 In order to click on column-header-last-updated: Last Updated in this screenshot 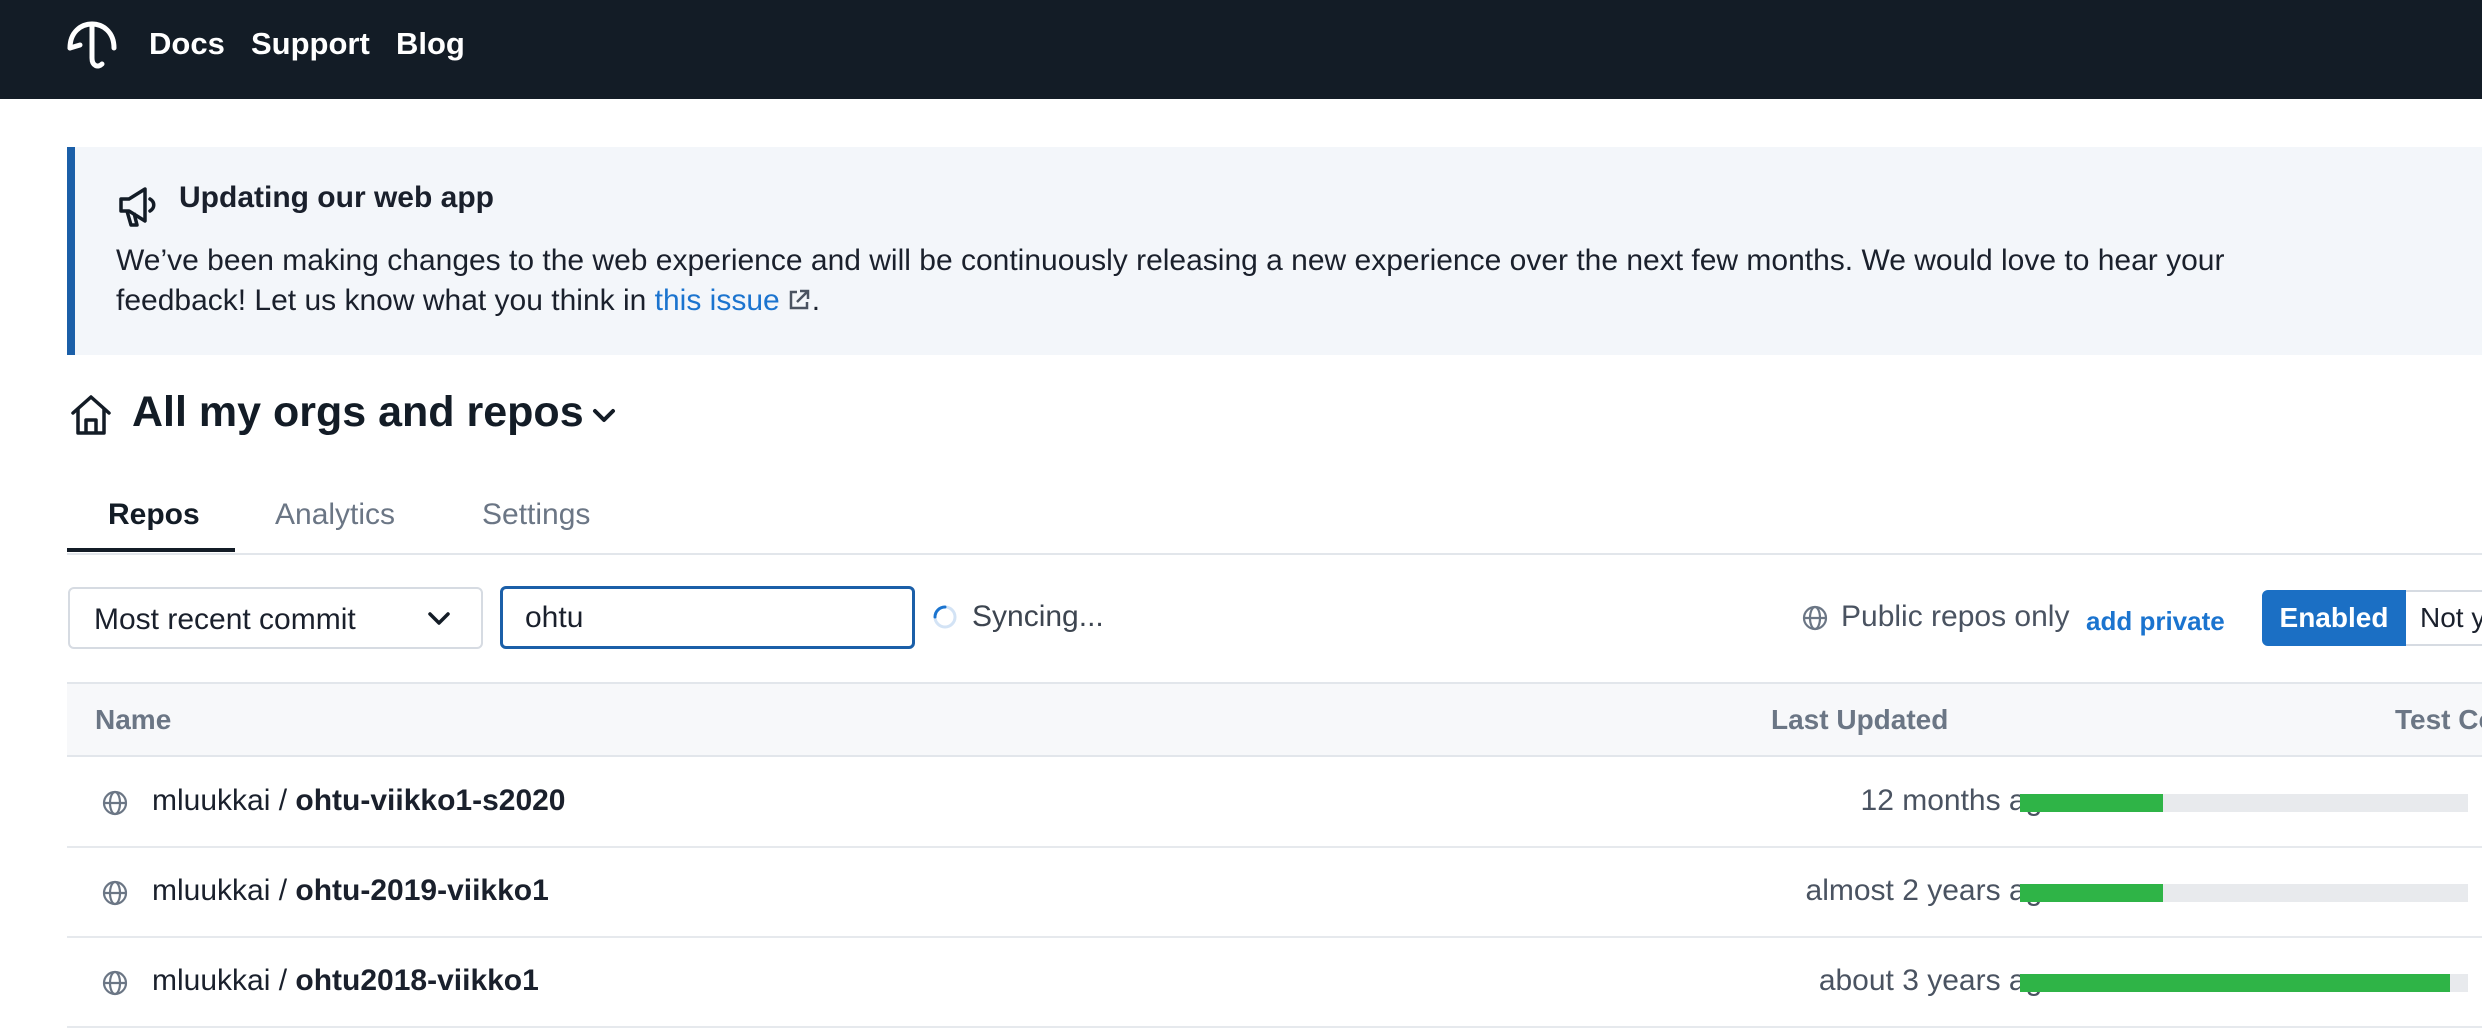, I will do `click(1859, 720)`.